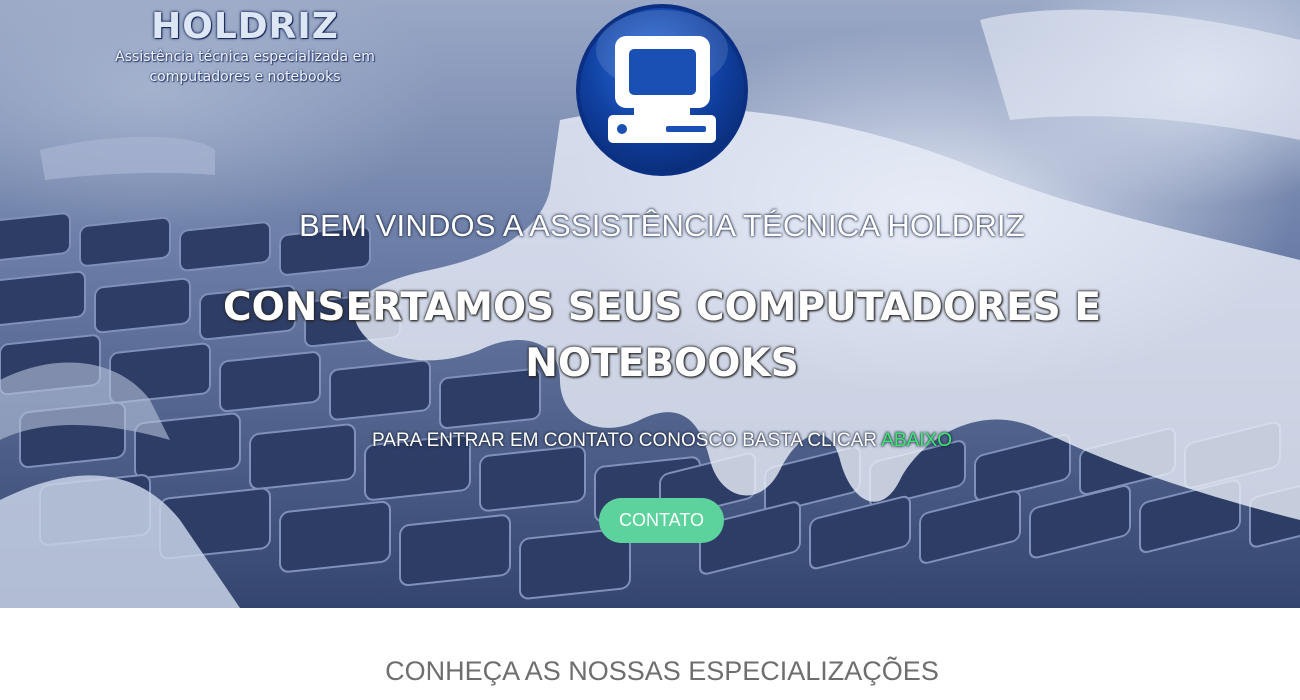  What do you see at coordinates (245, 26) in the screenshot?
I see `logo-name: HOLDRIZ` at bounding box center [245, 26].